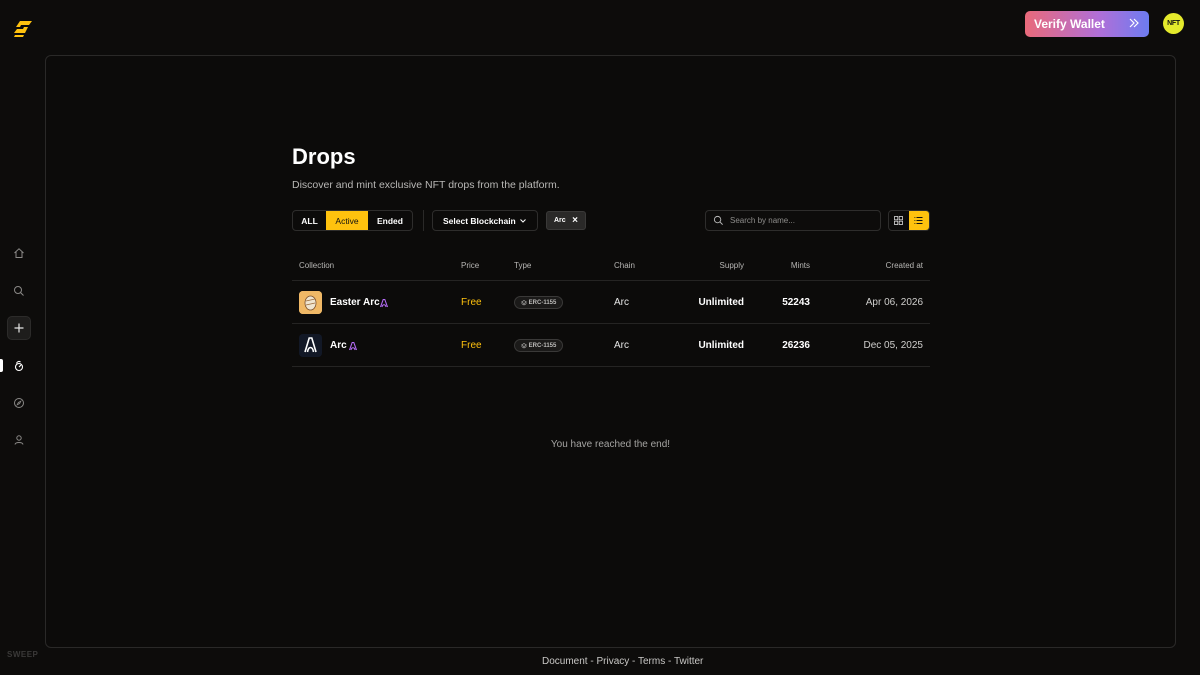  I want to click on sidebar-item-drops, so click(19, 366).